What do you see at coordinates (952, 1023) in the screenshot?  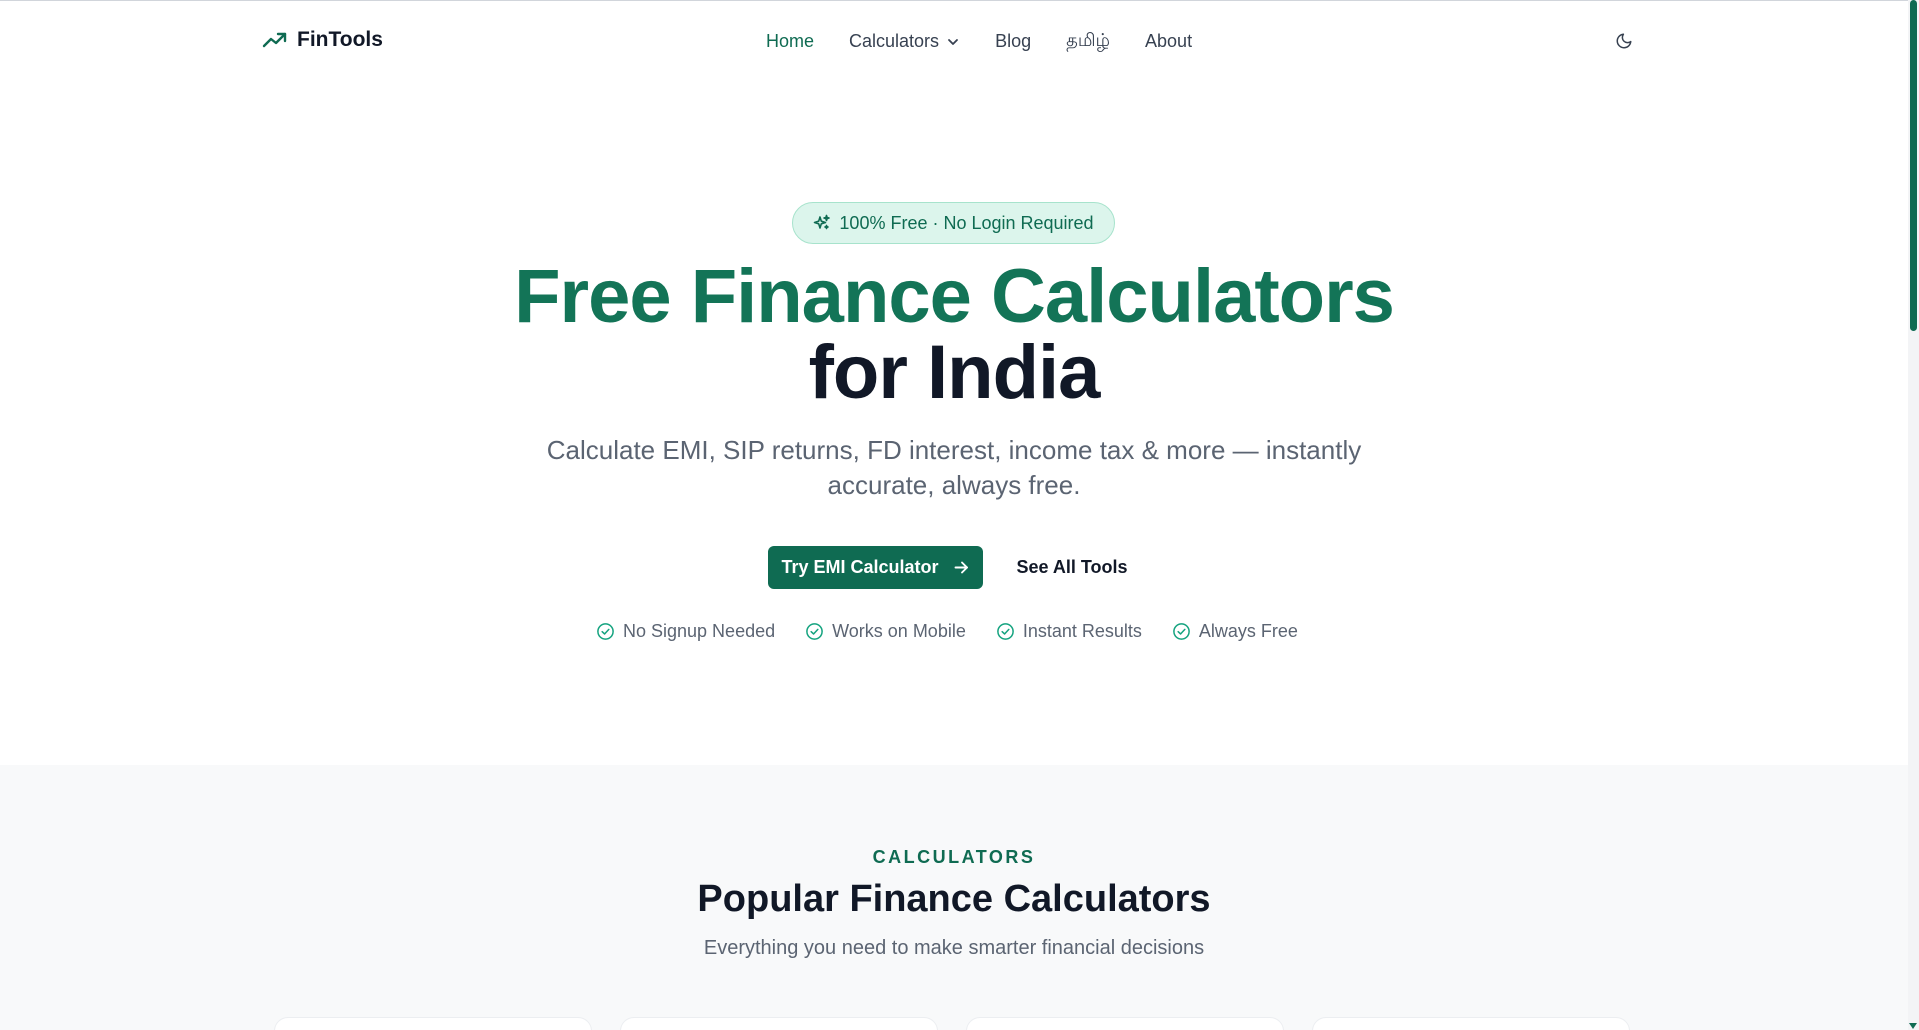 I see `calculator-cards` at bounding box center [952, 1023].